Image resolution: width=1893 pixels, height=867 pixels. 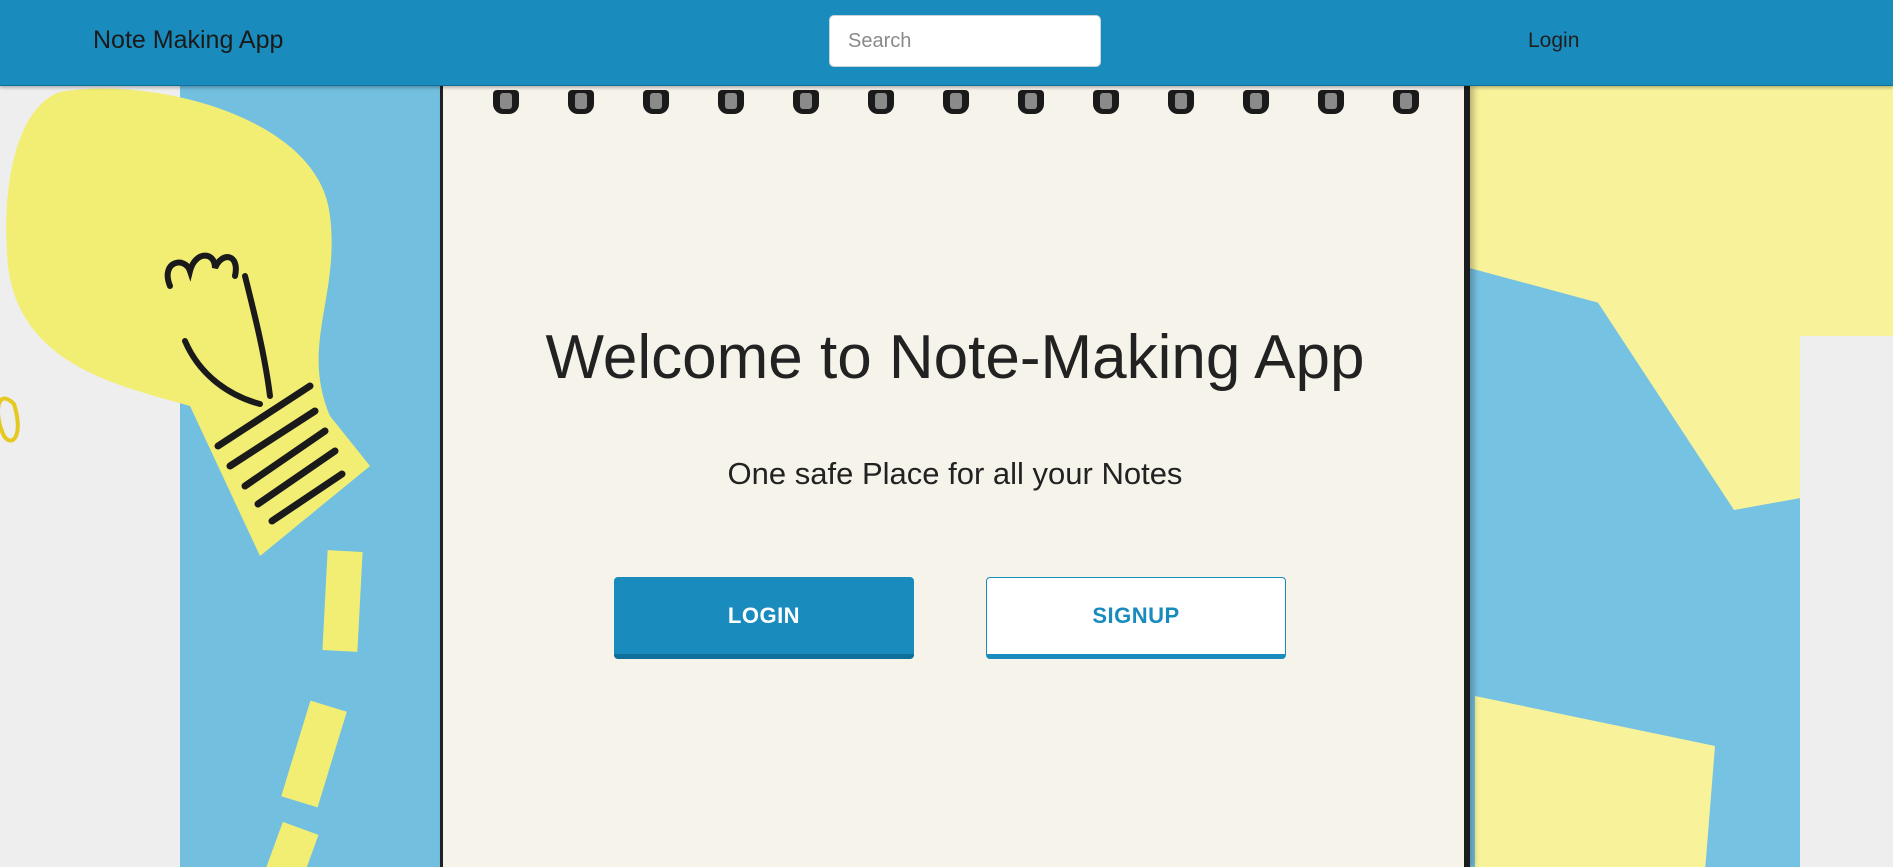 What do you see at coordinates (188, 40) in the screenshot?
I see `brand-link: Note Making App` at bounding box center [188, 40].